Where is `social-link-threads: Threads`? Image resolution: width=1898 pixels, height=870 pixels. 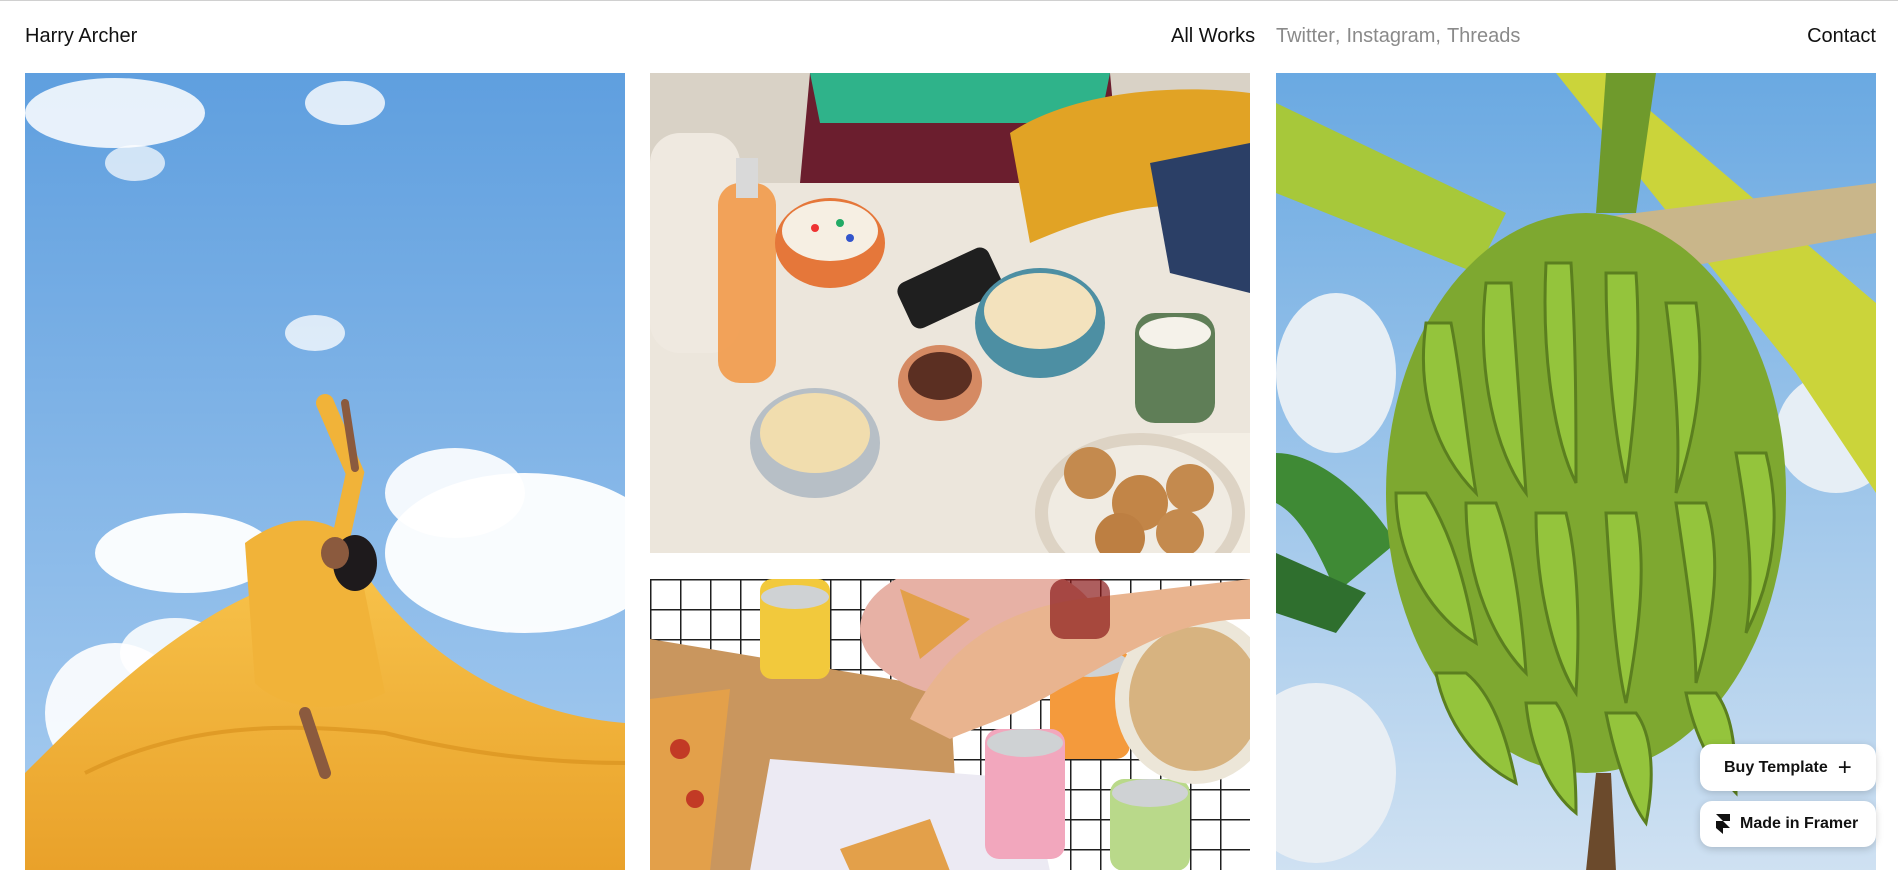
social-link-threads: Threads is located at coordinates (1483, 36).